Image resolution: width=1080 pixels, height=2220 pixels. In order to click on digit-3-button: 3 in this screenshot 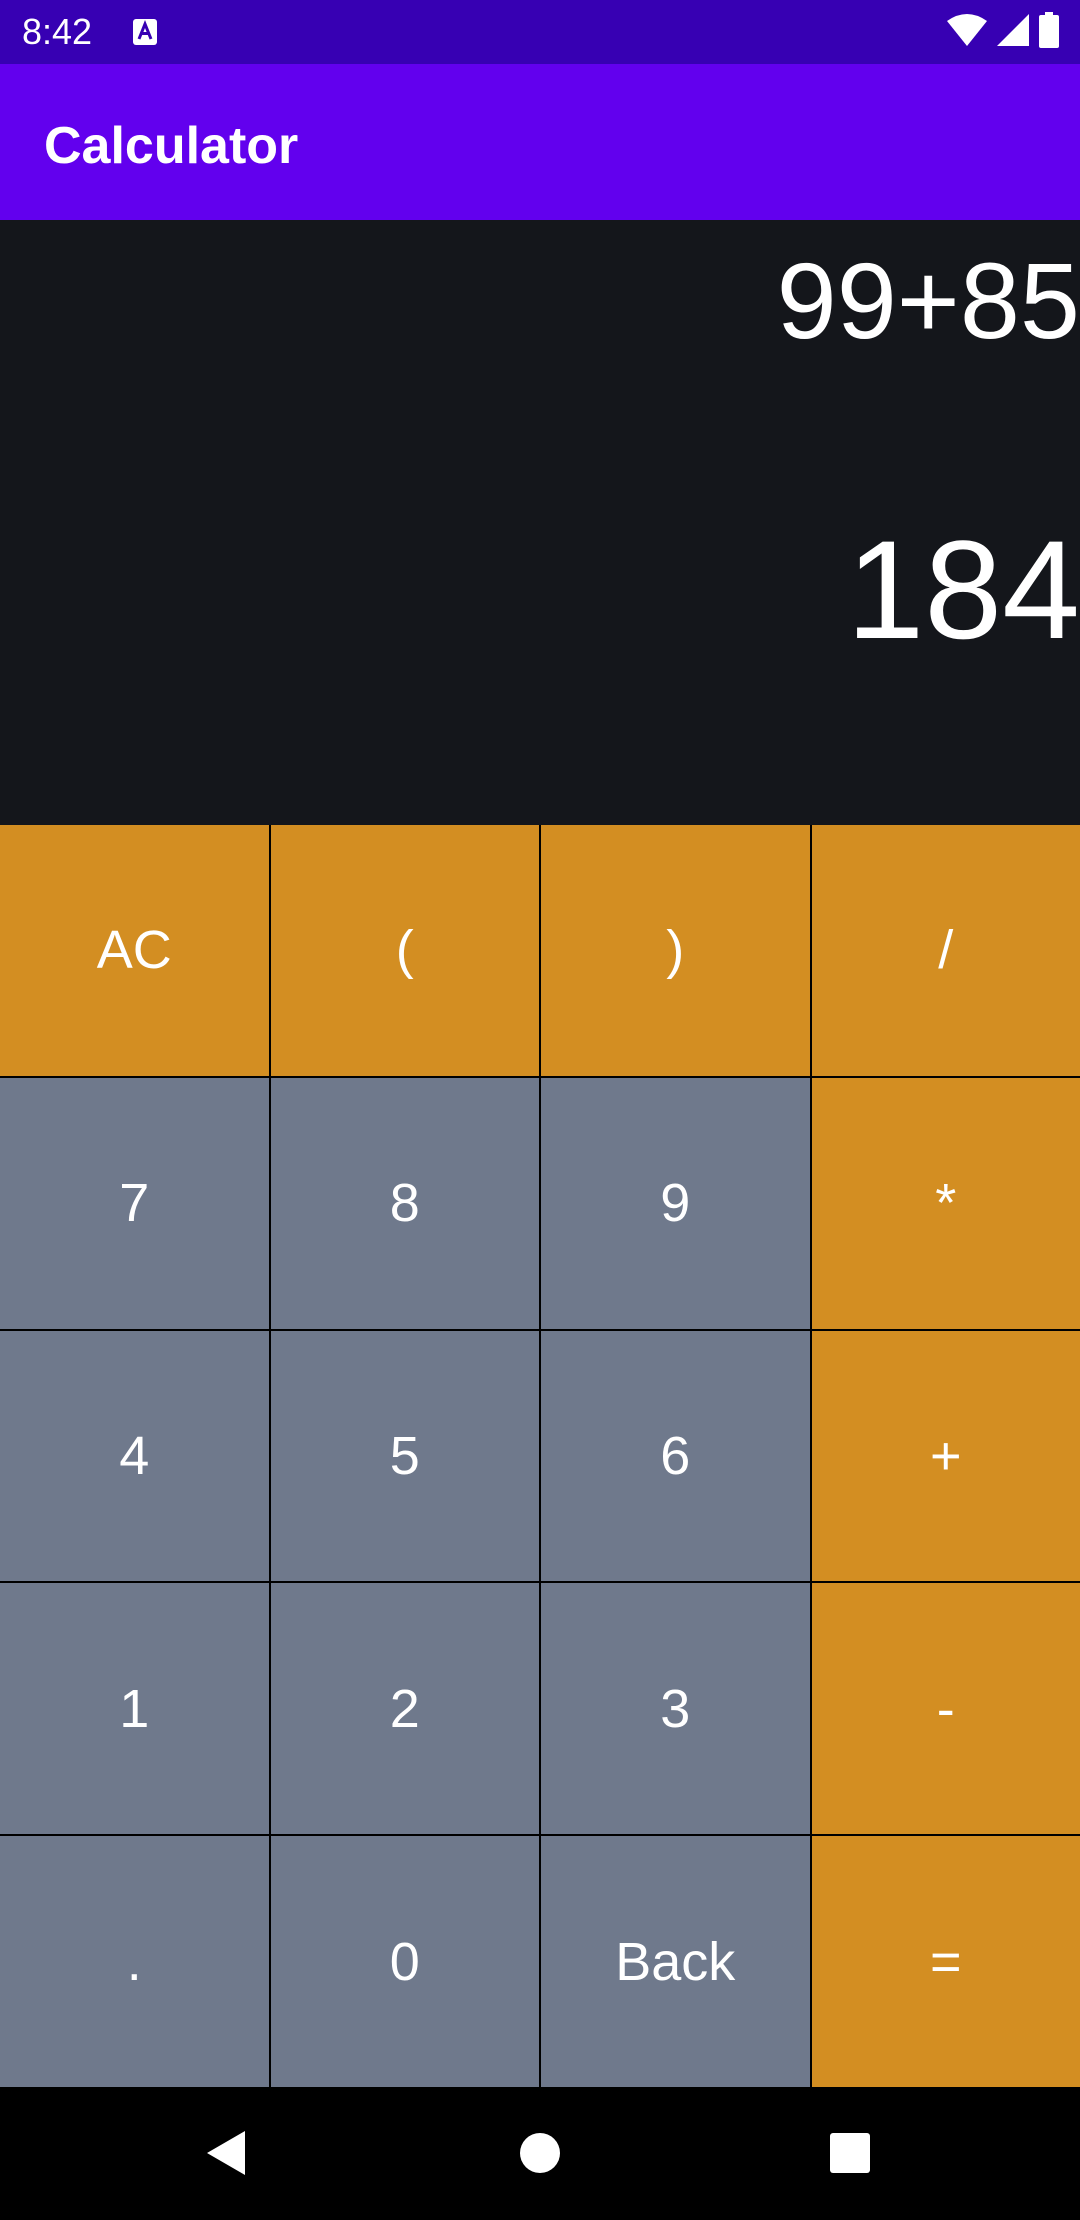, I will do `click(675, 1709)`.